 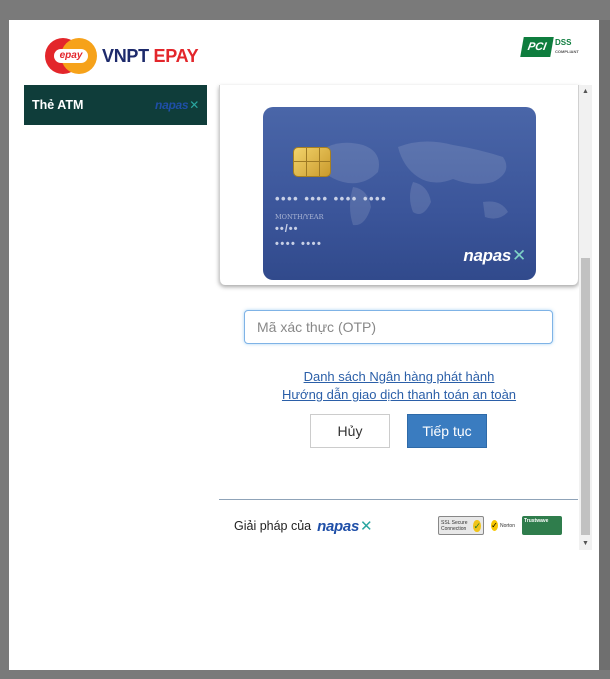 What do you see at coordinates (299, 217) in the screenshot?
I see `card-exp-label: MONTH/YEAR` at bounding box center [299, 217].